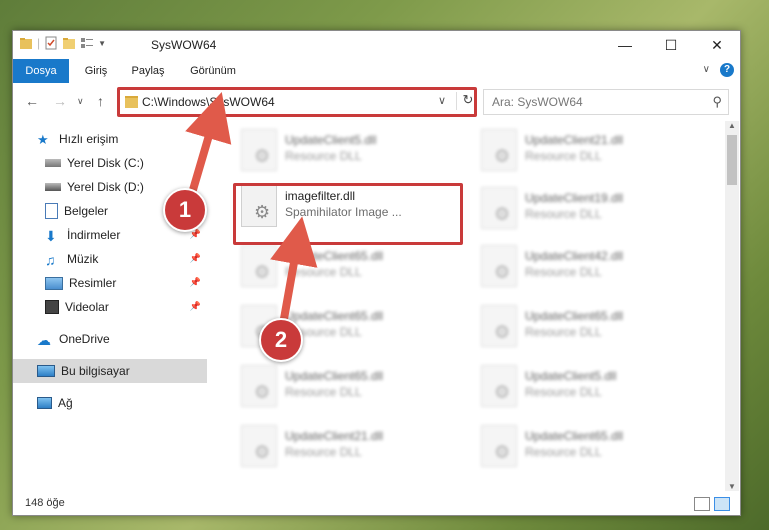 This screenshot has width=769, height=530. Describe the element at coordinates (45, 503) in the screenshot. I see `item-count: 148 öğe` at that location.